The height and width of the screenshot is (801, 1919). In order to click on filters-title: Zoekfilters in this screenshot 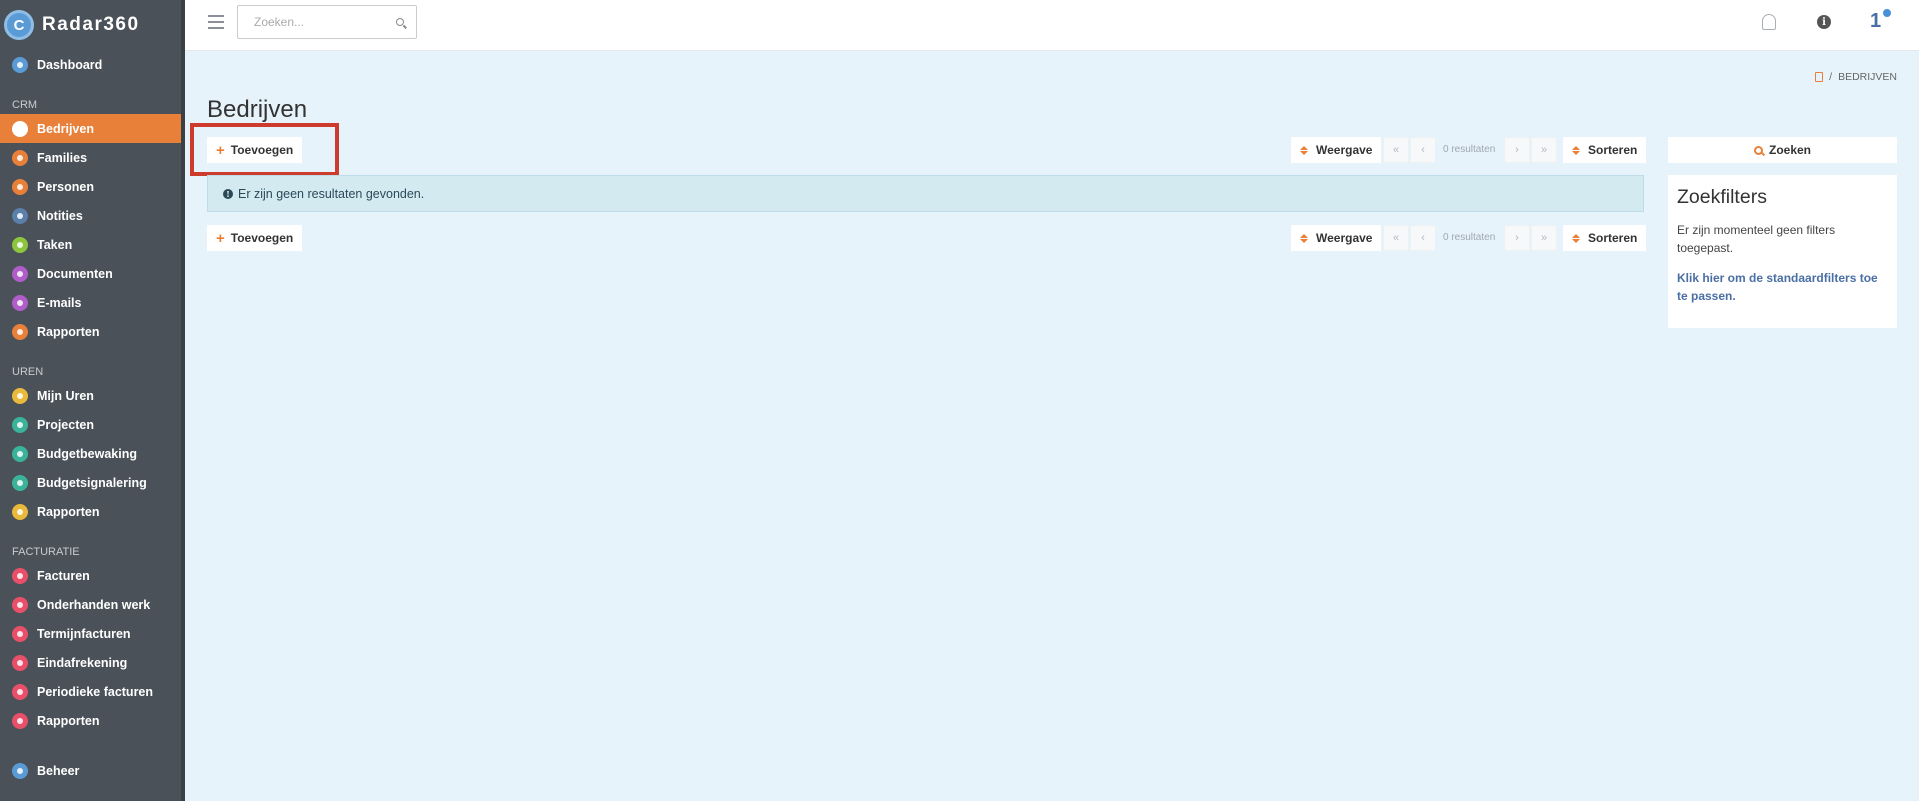, I will do `click(1722, 197)`.